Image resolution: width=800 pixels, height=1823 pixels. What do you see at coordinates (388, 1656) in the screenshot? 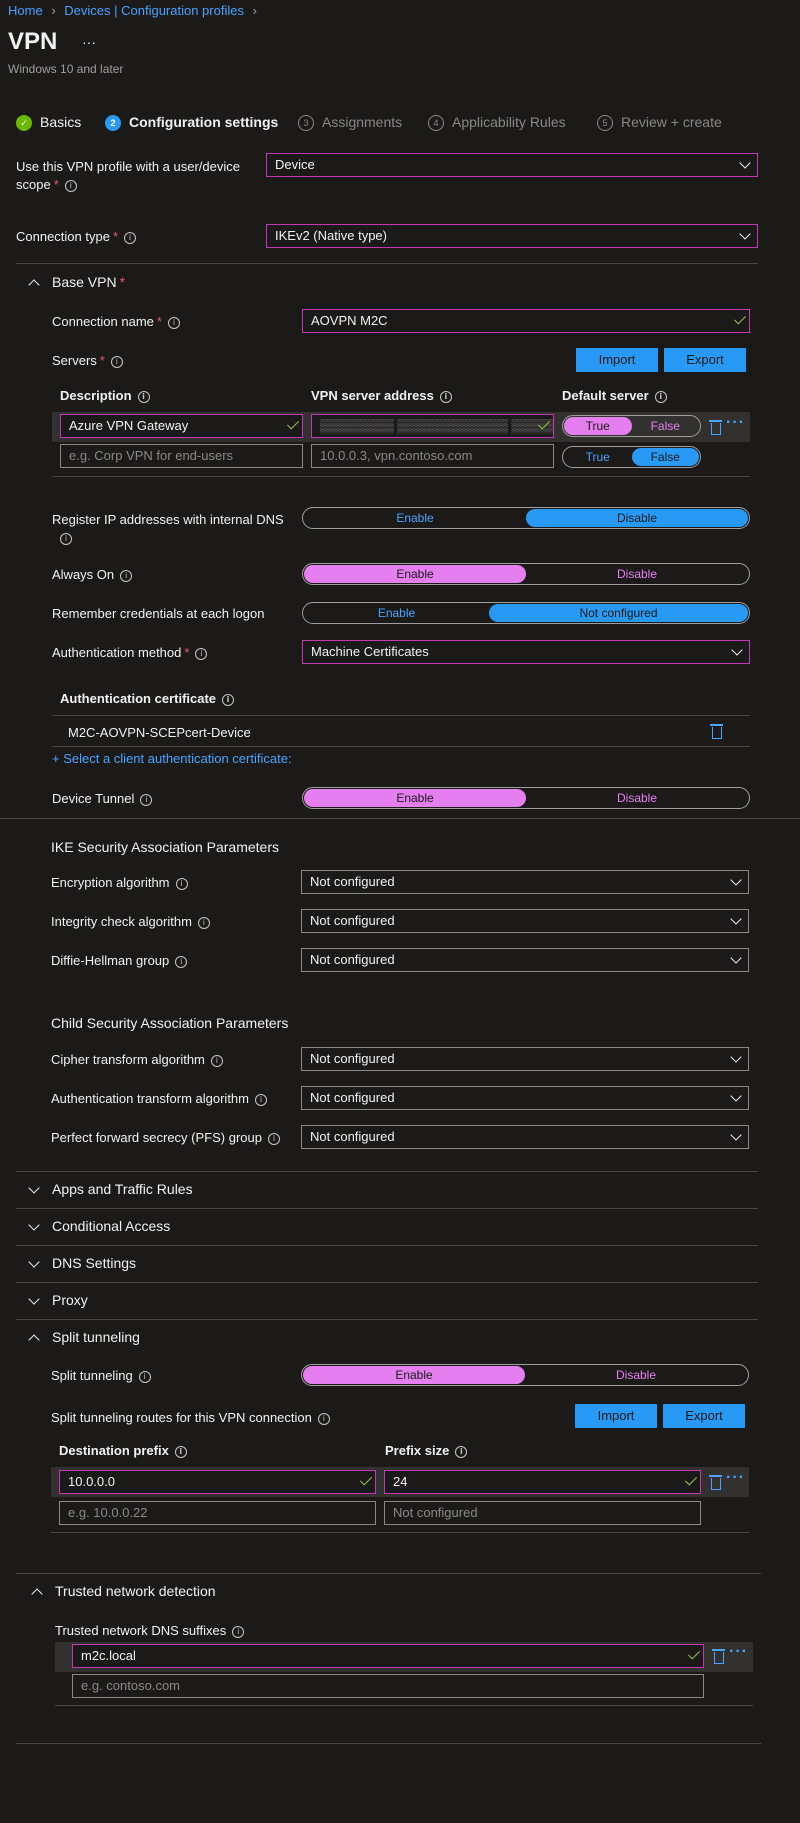
I see `dns-suffix-input: m2c.local` at bounding box center [388, 1656].